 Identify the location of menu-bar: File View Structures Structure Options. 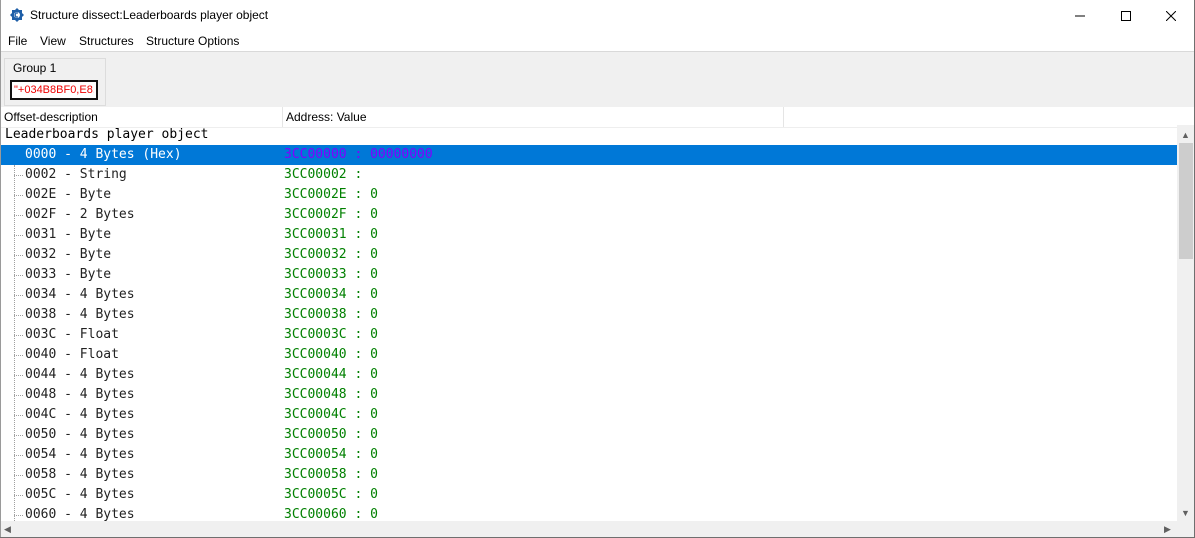
(597, 41).